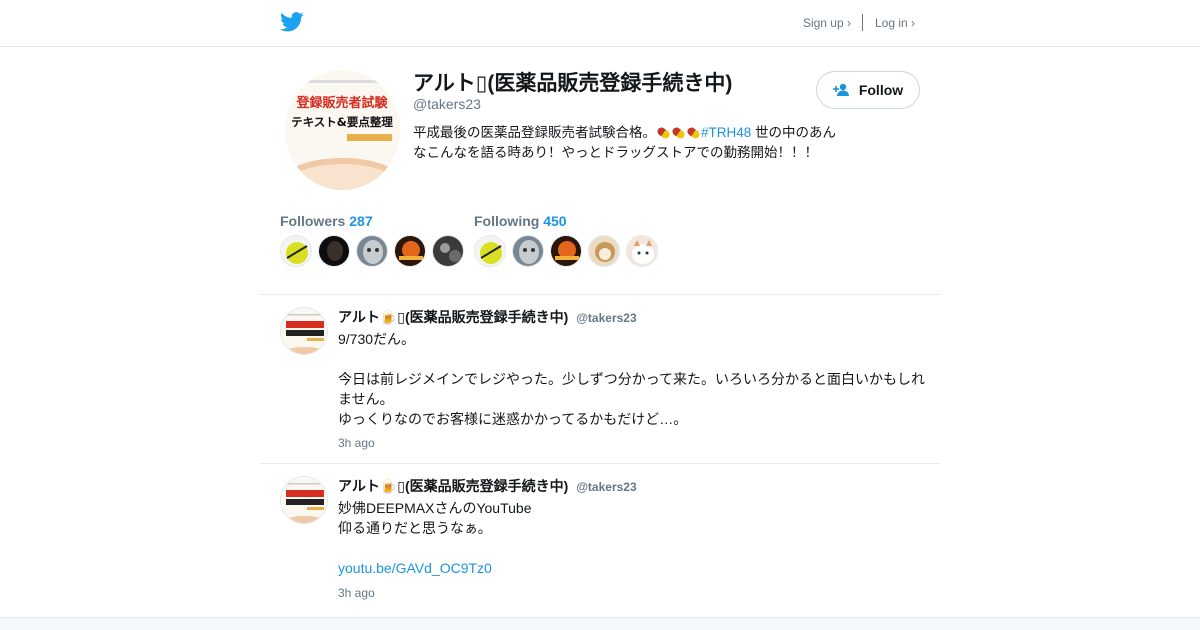 This screenshot has width=1200, height=630. Describe the element at coordinates (534, 132) in the screenshot. I see `bio-text-start: 平成最後の医薬品登録販売者試験合格。` at that location.